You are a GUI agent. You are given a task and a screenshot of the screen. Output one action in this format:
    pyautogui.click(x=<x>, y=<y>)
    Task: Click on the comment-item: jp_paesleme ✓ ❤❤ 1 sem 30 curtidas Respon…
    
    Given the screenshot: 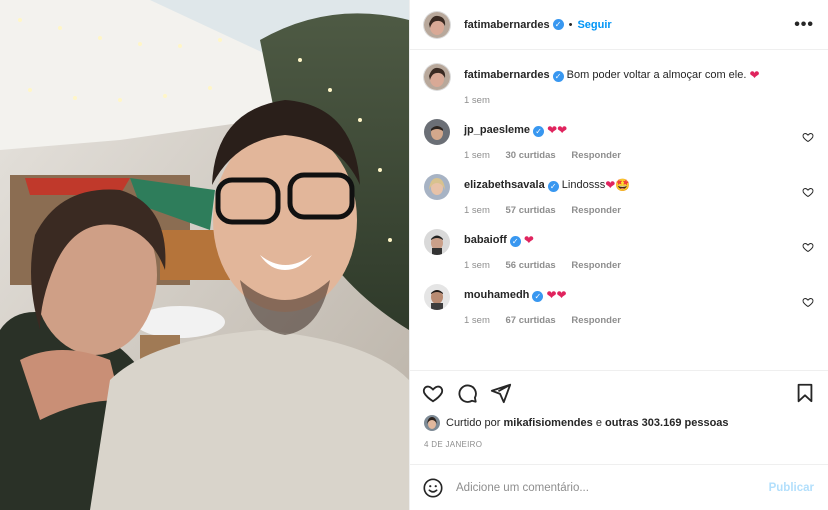 What is the action you would take?
    pyautogui.click(x=619, y=140)
    